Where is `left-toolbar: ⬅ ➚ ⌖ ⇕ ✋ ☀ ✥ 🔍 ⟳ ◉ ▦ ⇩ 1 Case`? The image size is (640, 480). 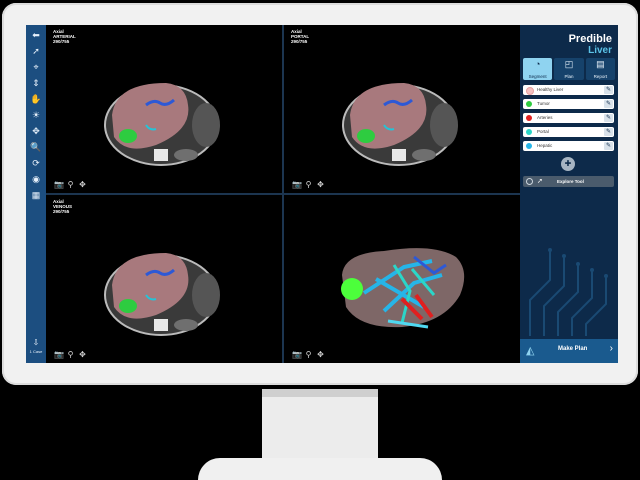 left-toolbar: ⬅ ➚ ⌖ ⇕ ✋ ☀ ✥ 🔍 ⟳ ◉ ▦ ⇩ 1 Case is located at coordinates (36, 194).